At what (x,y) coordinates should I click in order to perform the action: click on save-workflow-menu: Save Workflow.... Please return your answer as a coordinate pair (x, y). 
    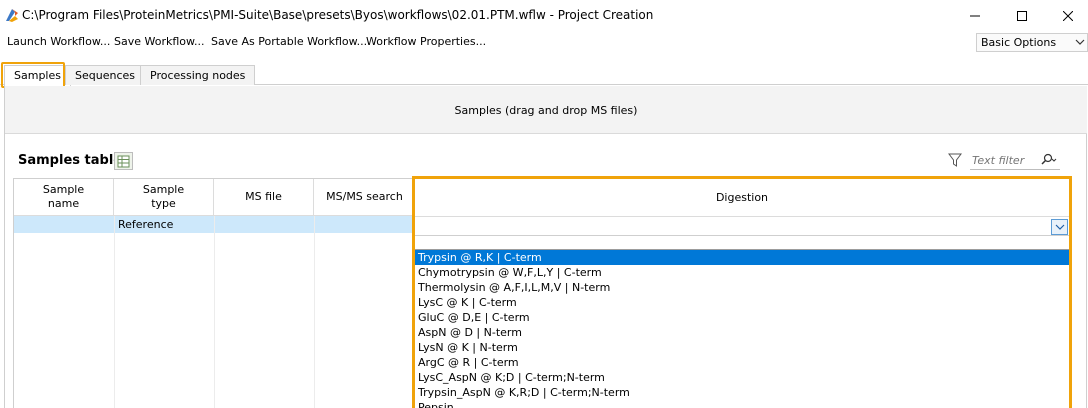
    Looking at the image, I should click on (159, 41).